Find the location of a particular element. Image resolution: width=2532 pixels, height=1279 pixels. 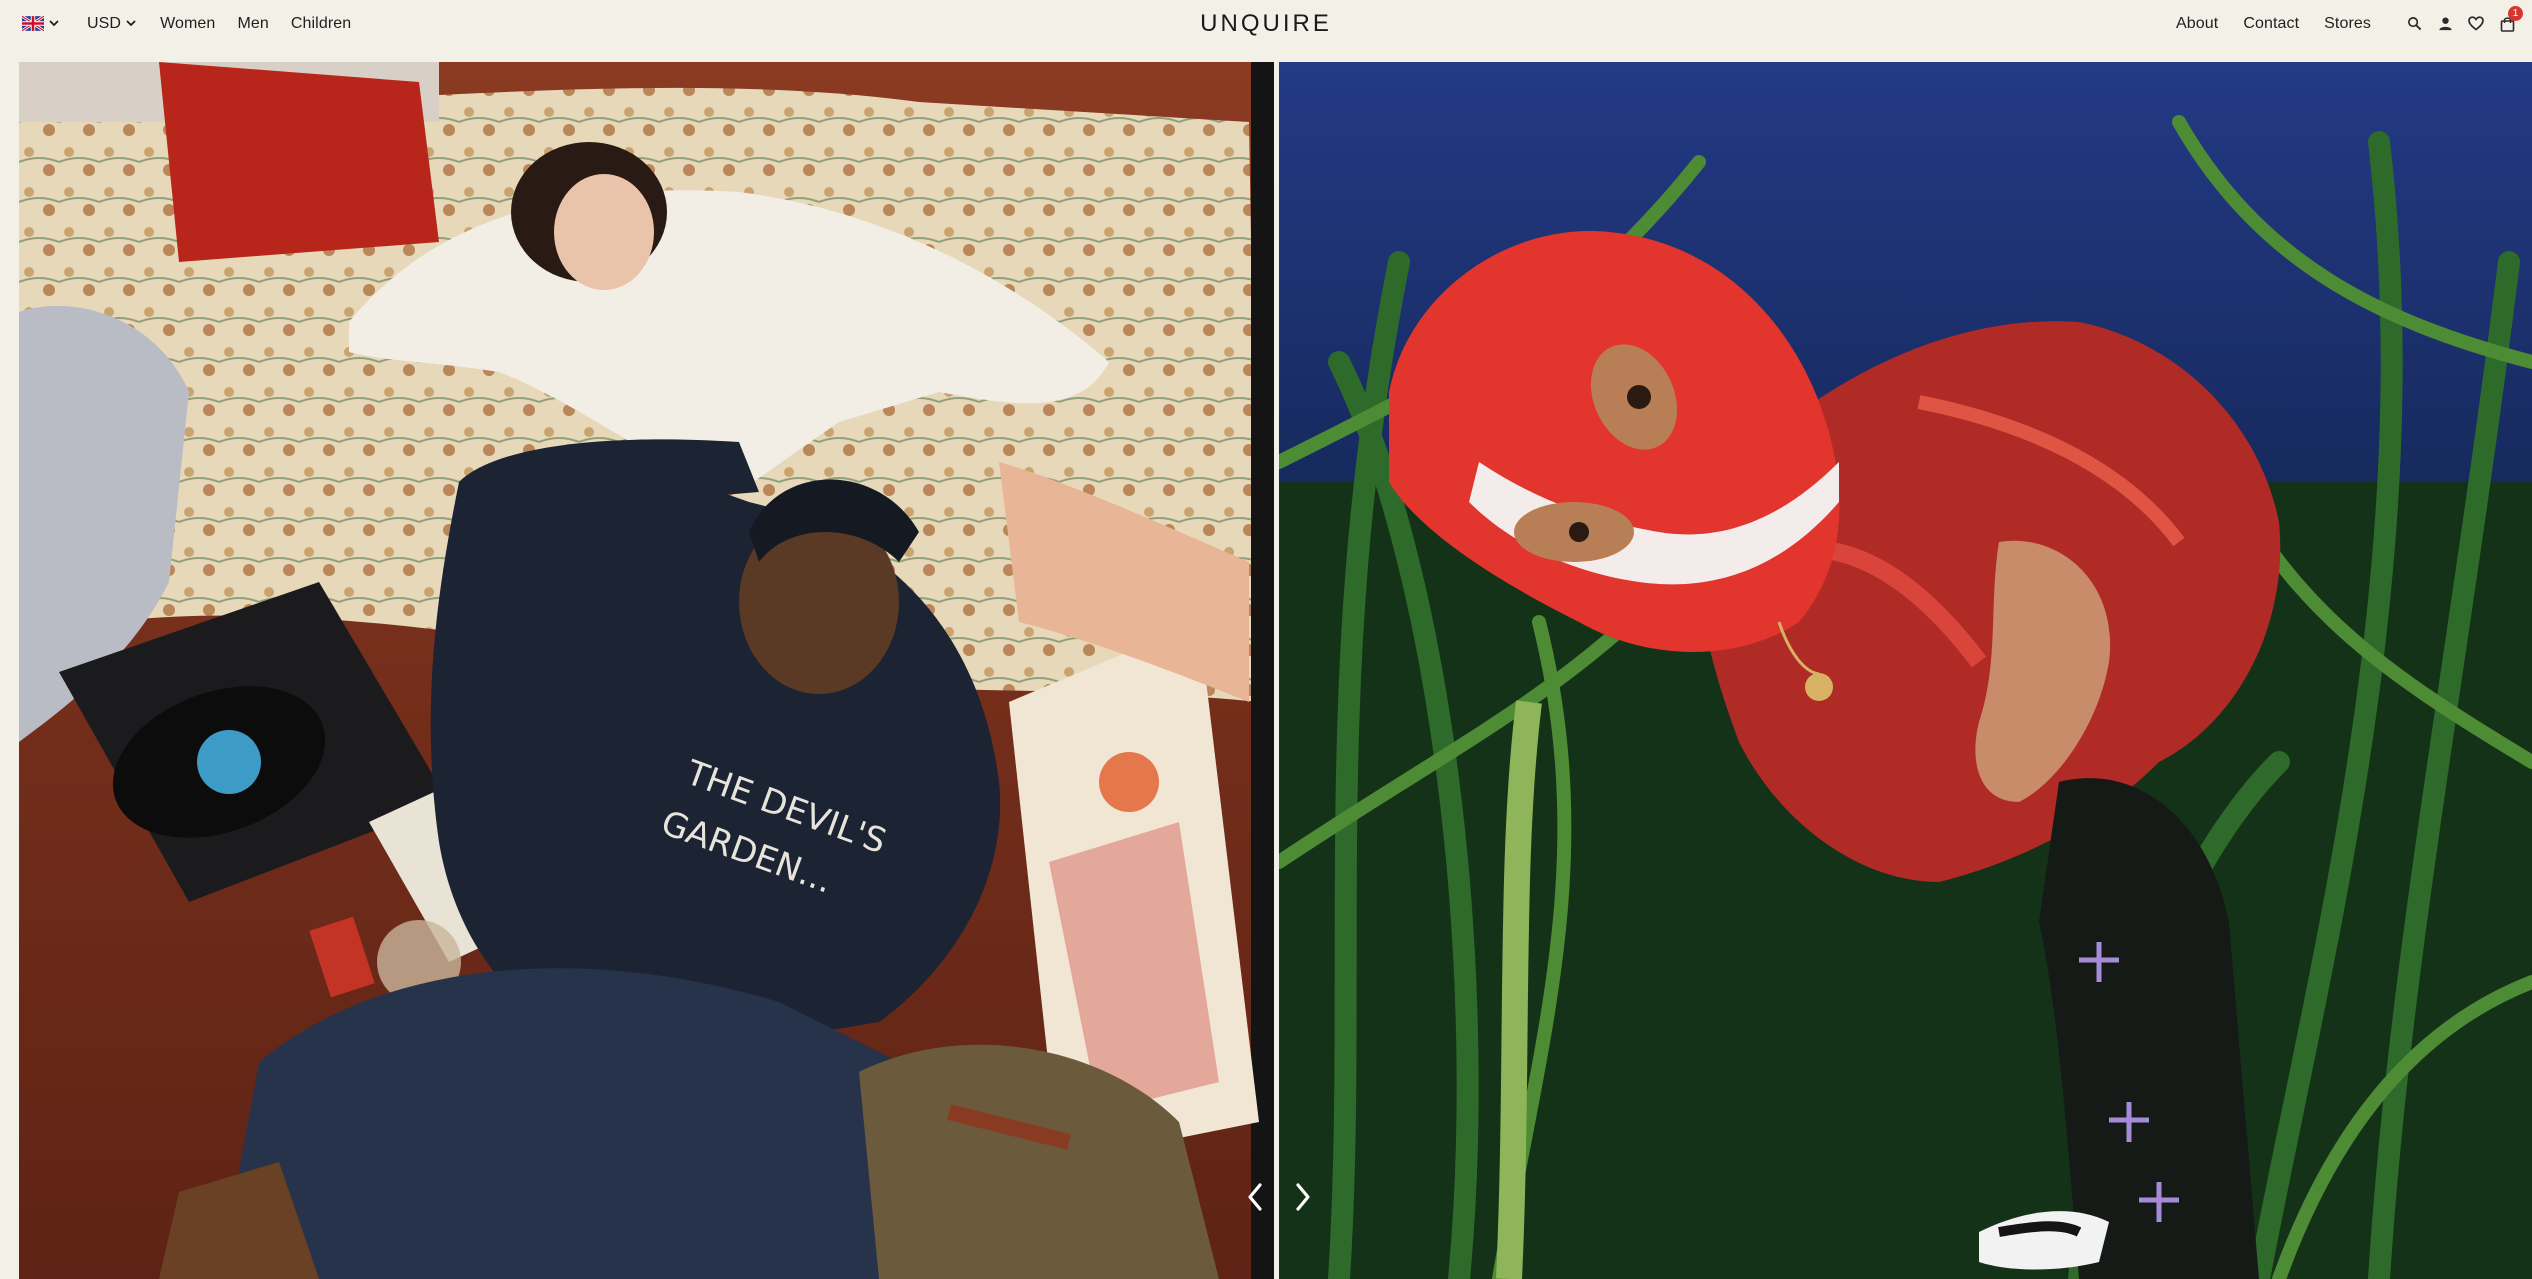

nav-stores: Stores is located at coordinates (2347, 24).